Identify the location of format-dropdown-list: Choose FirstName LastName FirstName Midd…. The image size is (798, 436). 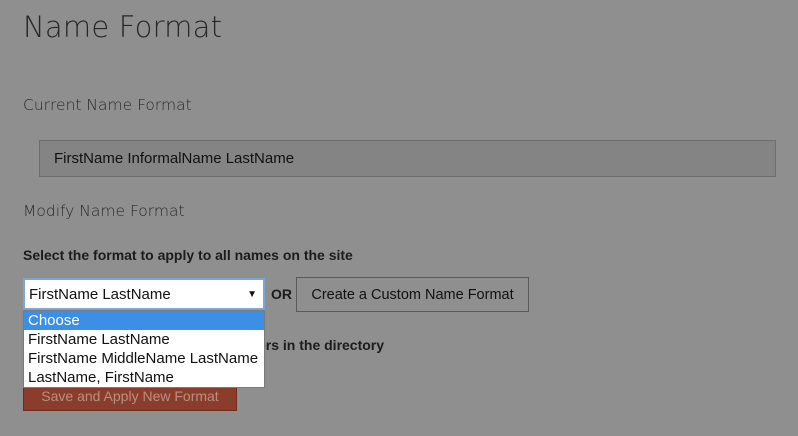
(144, 349).